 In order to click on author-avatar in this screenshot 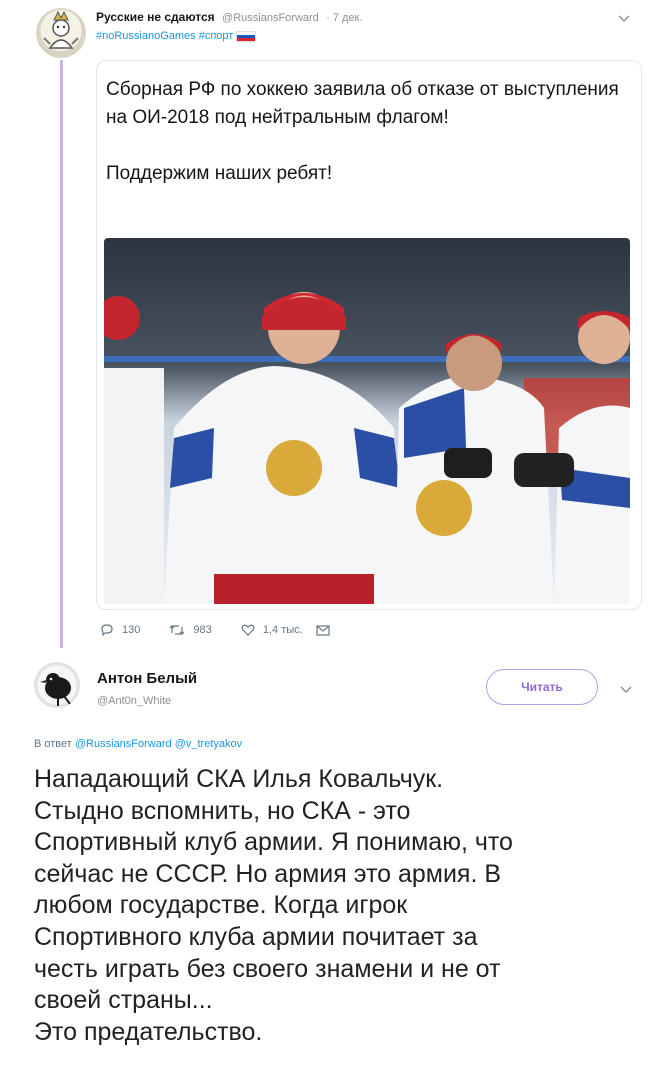, I will do `click(61, 33)`.